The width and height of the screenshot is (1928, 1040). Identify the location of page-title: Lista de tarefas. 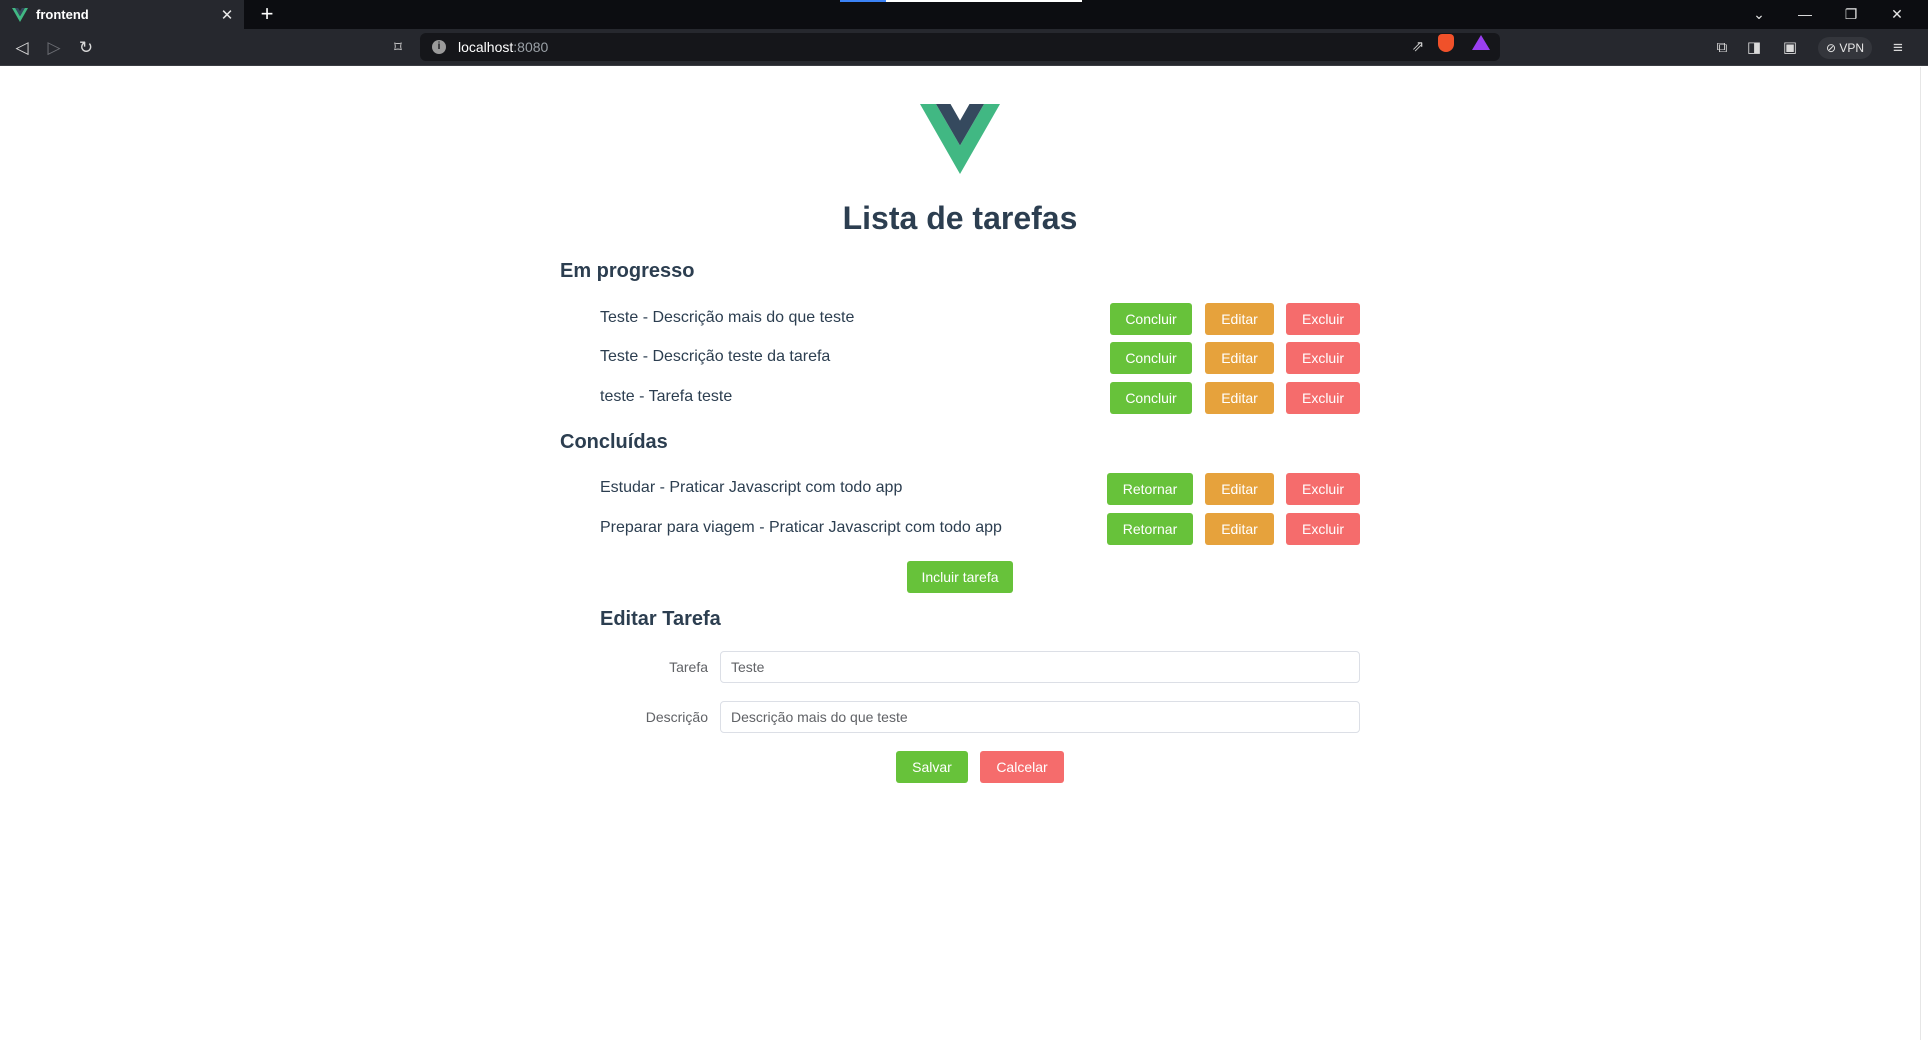
(960, 218).